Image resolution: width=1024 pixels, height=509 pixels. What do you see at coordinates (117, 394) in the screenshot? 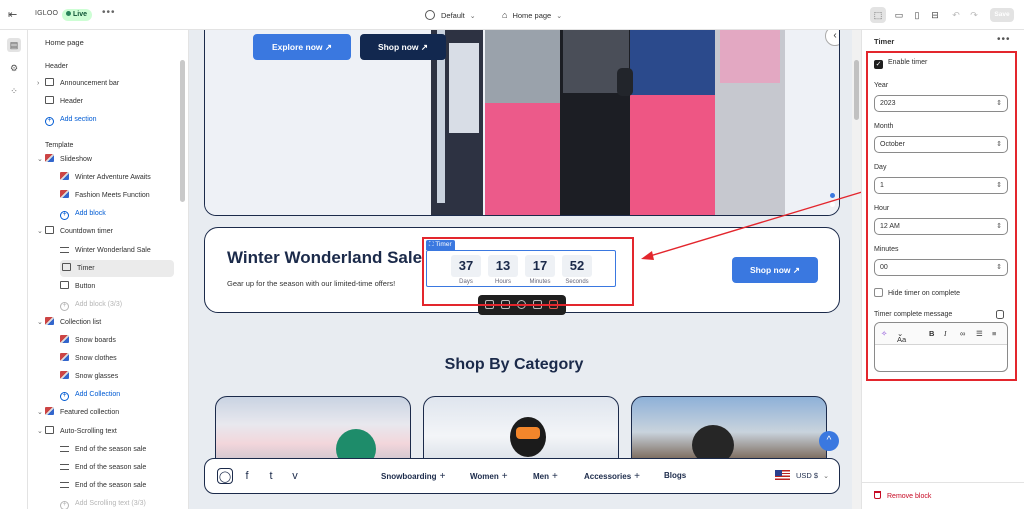
I see `add-collection-button: + Add Collection` at bounding box center [117, 394].